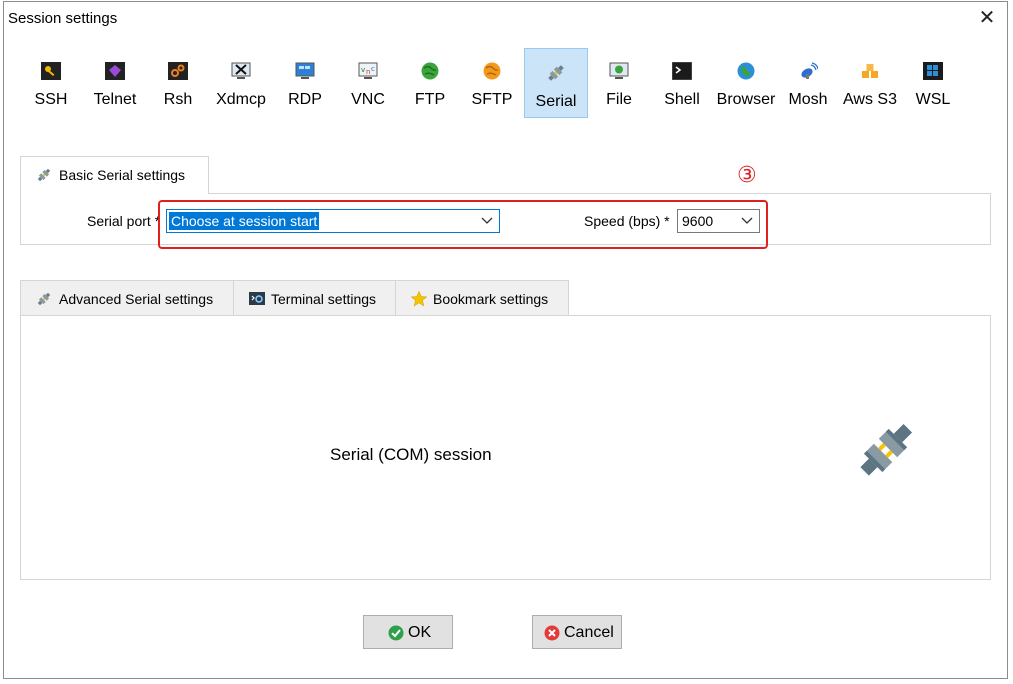 This screenshot has width=1013, height=684. What do you see at coordinates (682, 83) in the screenshot?
I see `protocol-shell: Shell` at bounding box center [682, 83].